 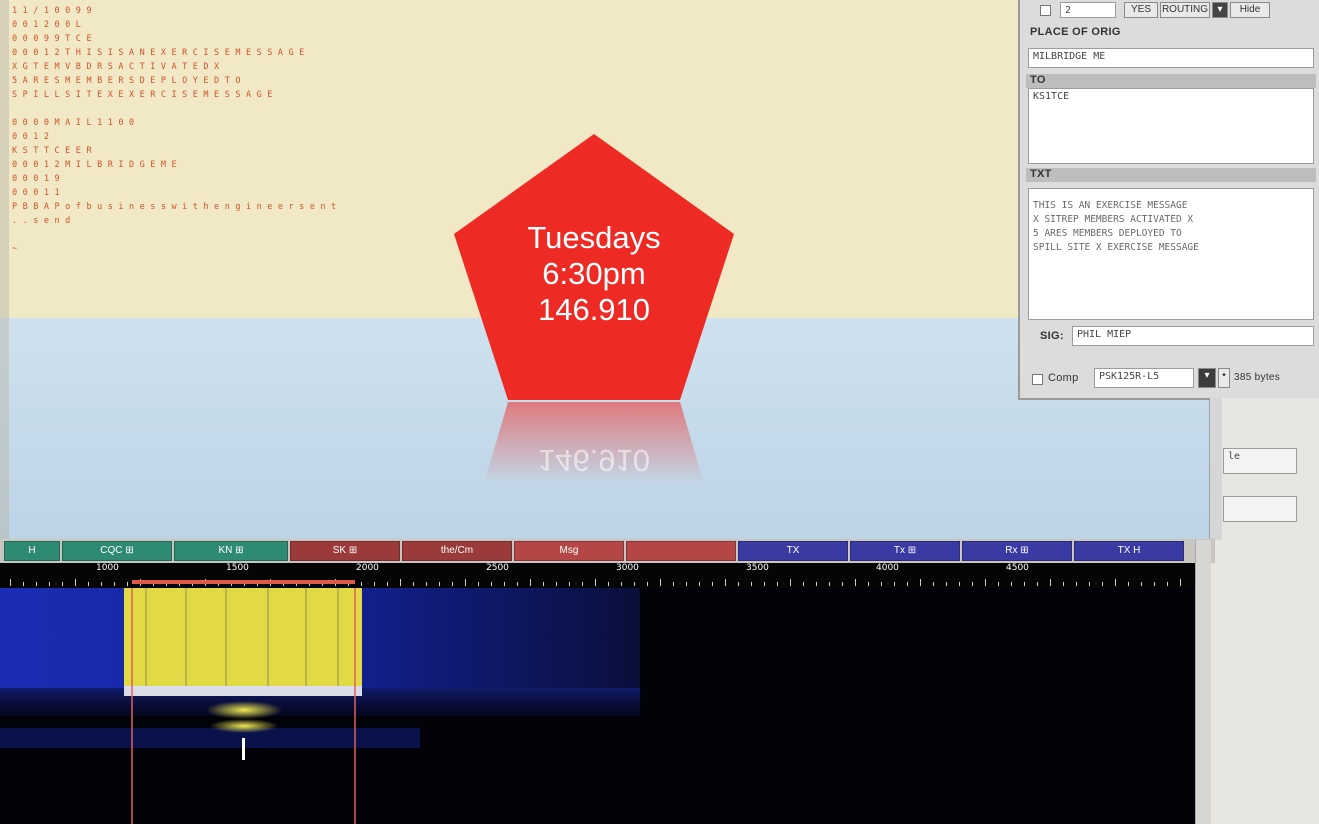 I want to click on macro-button: Tx ⊞, so click(x=905, y=551).